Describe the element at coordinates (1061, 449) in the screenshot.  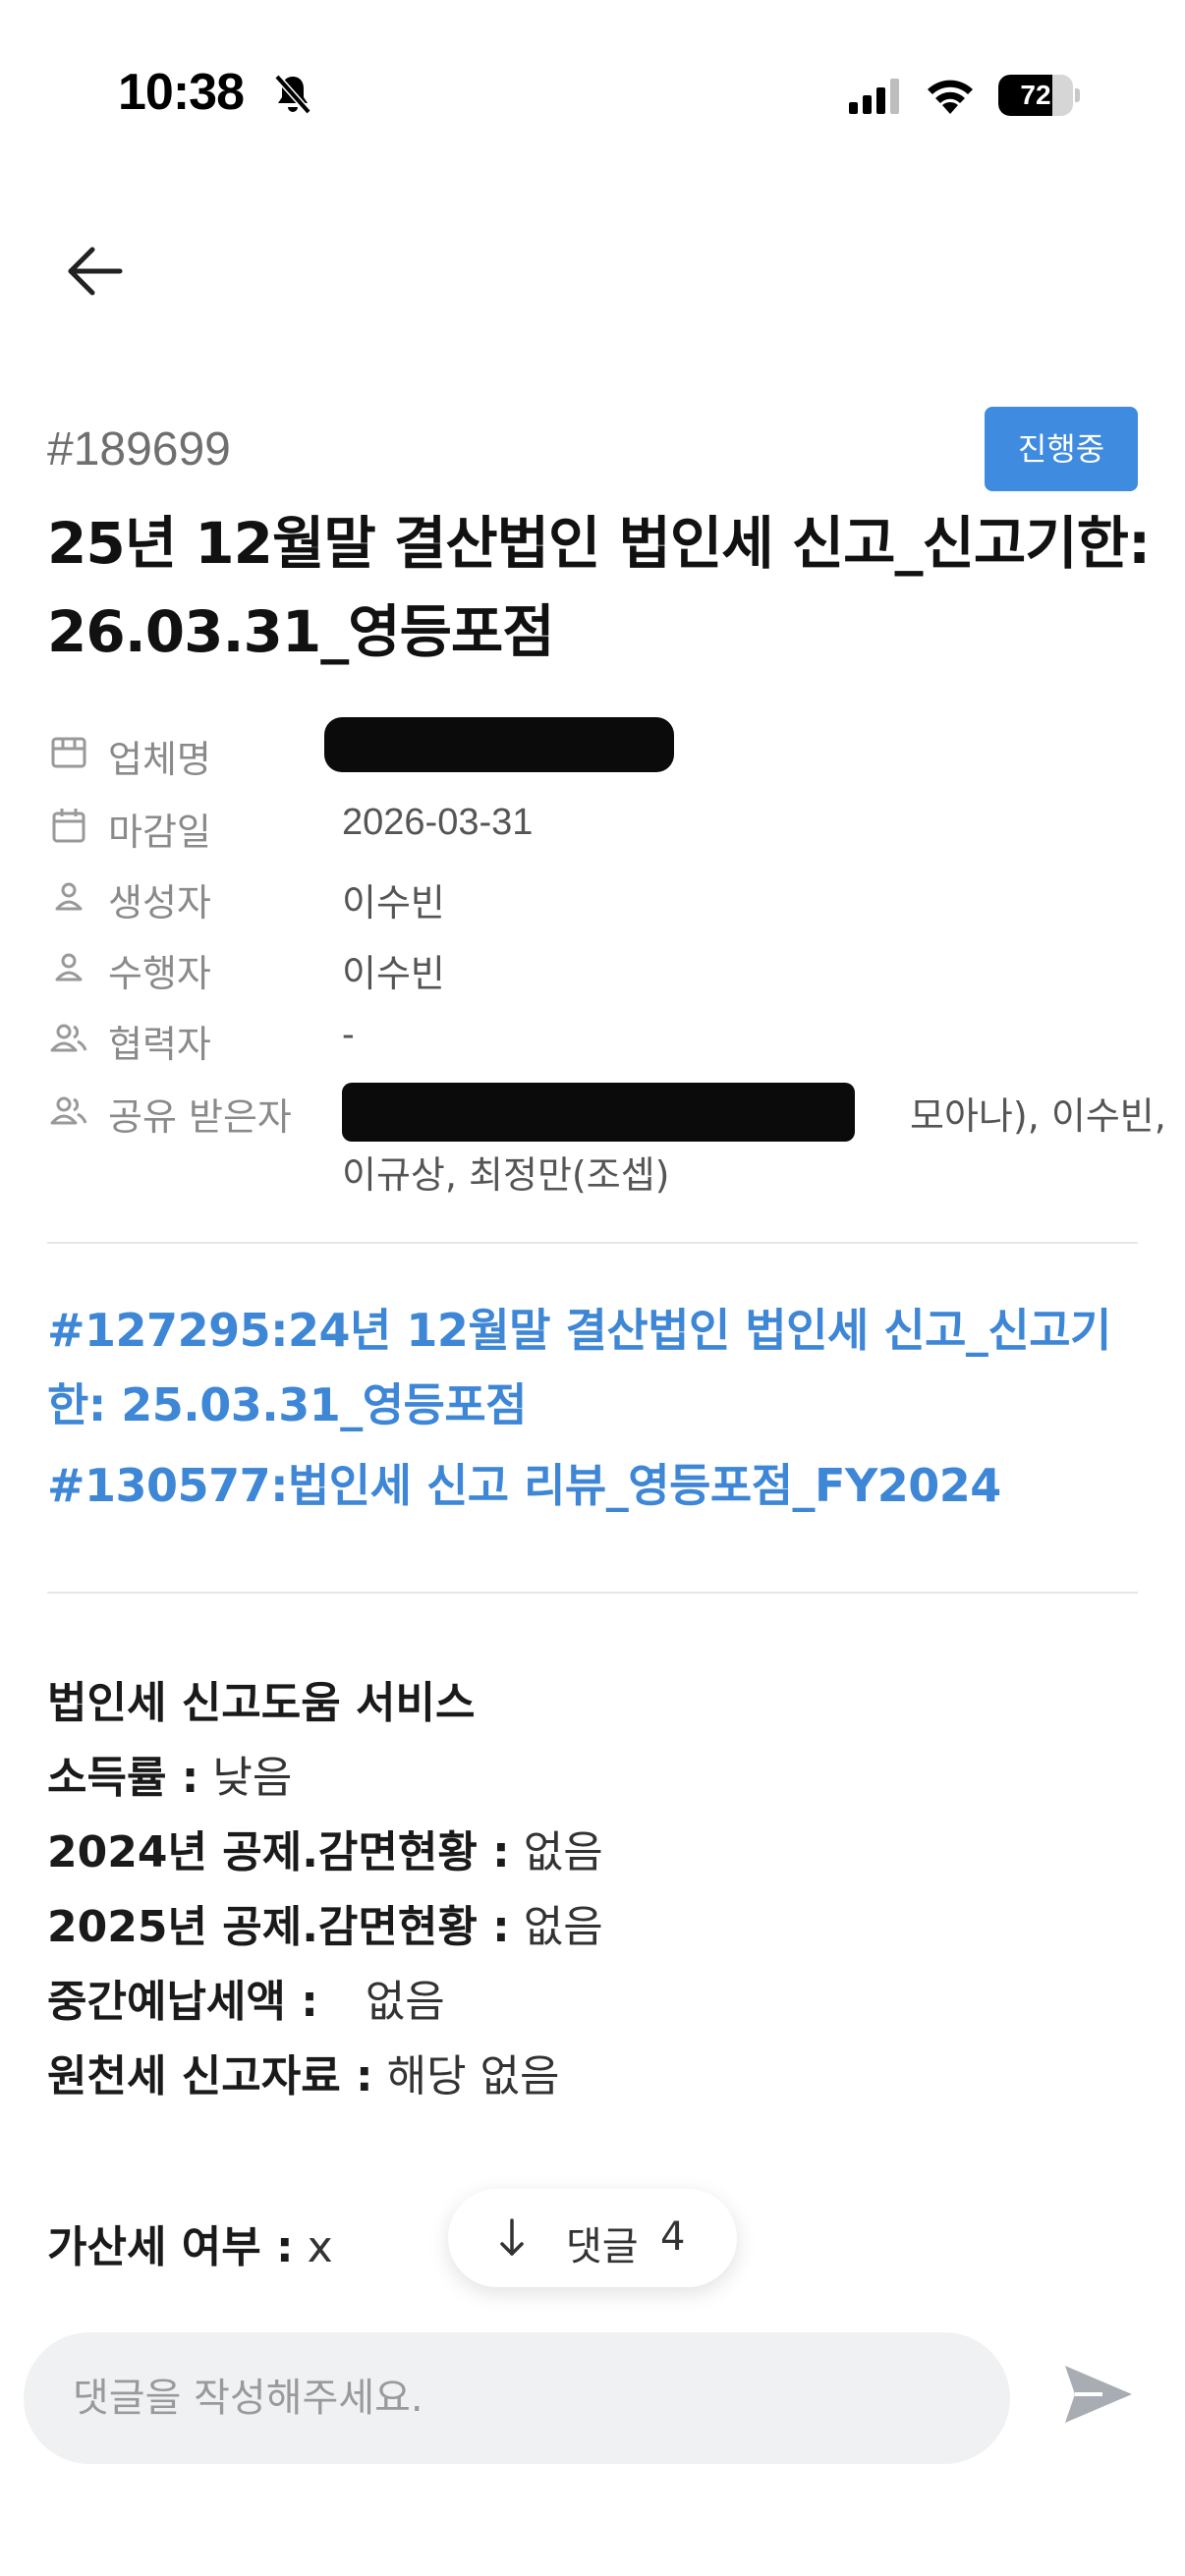
I see `status-badge: 진행중` at that location.